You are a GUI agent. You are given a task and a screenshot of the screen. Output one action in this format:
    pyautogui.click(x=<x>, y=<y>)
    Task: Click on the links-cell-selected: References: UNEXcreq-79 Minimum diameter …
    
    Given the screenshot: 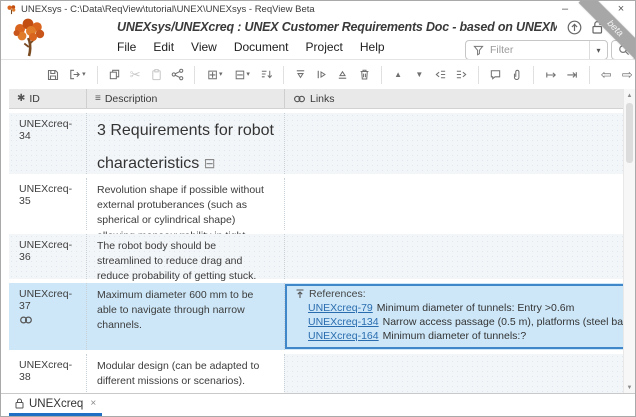 What is the action you would take?
    pyautogui.click(x=454, y=316)
    